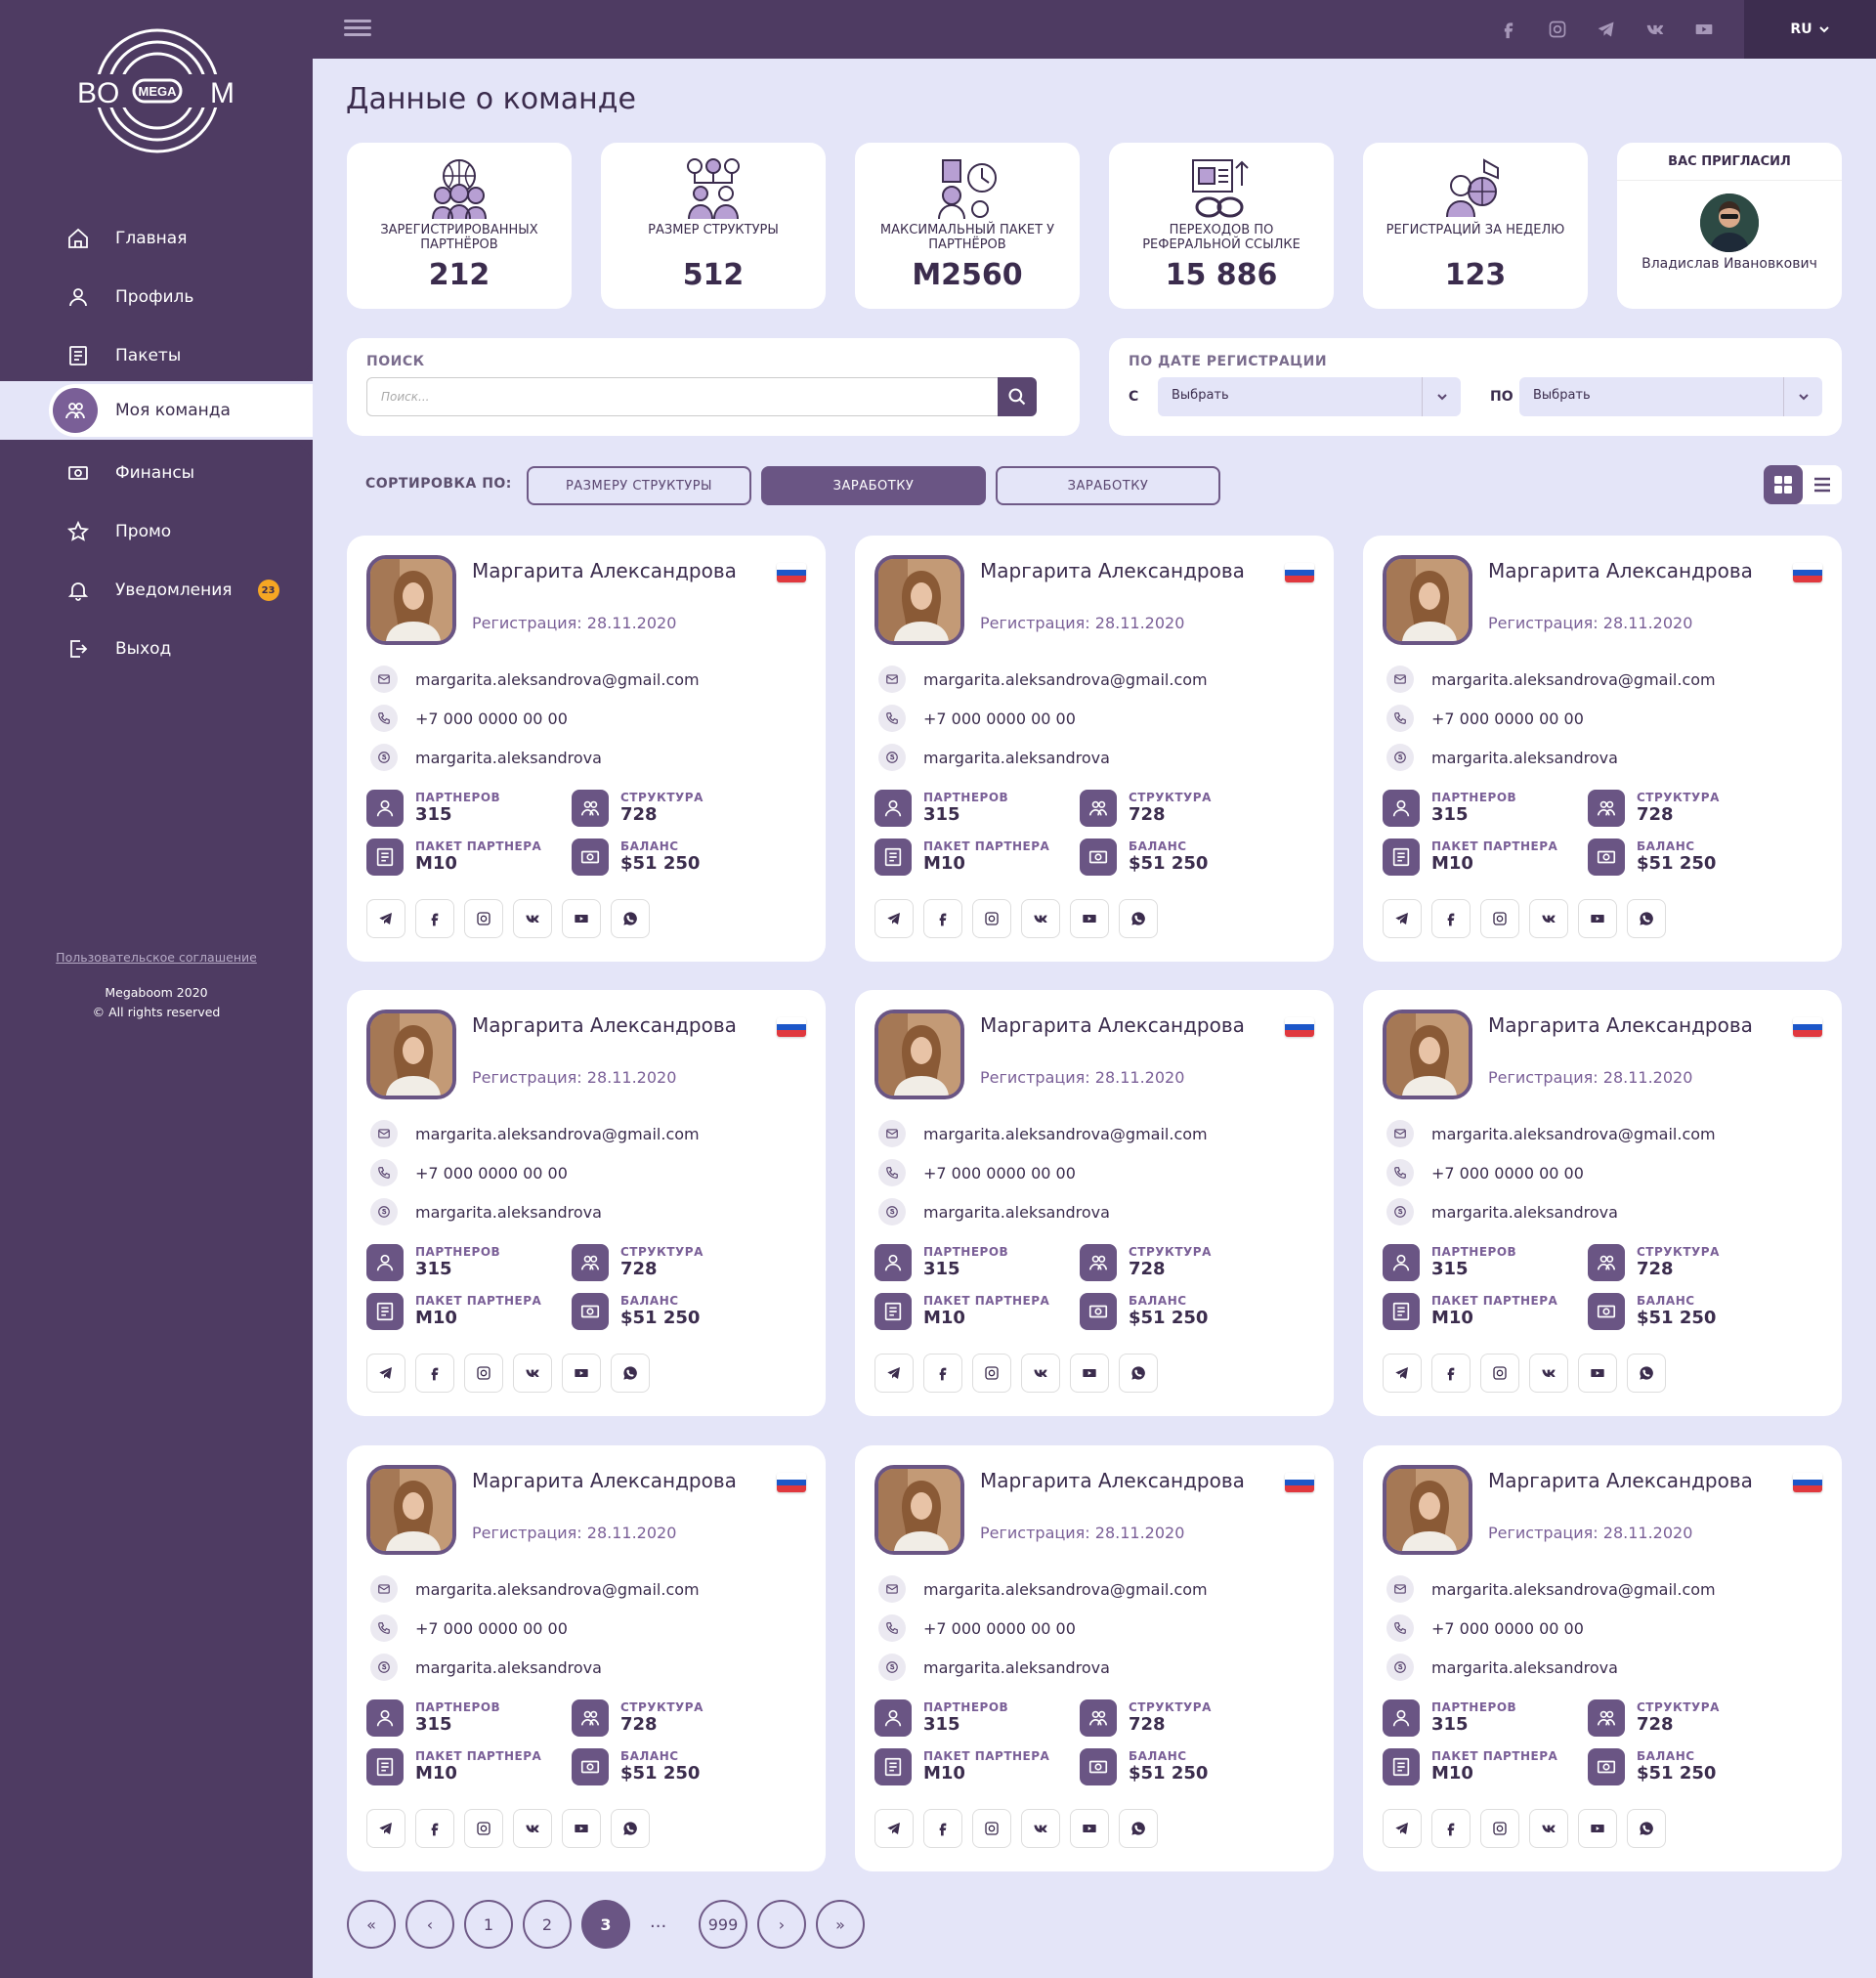 This screenshot has height=1978, width=1876. I want to click on current-page-button: 3, so click(605, 1925).